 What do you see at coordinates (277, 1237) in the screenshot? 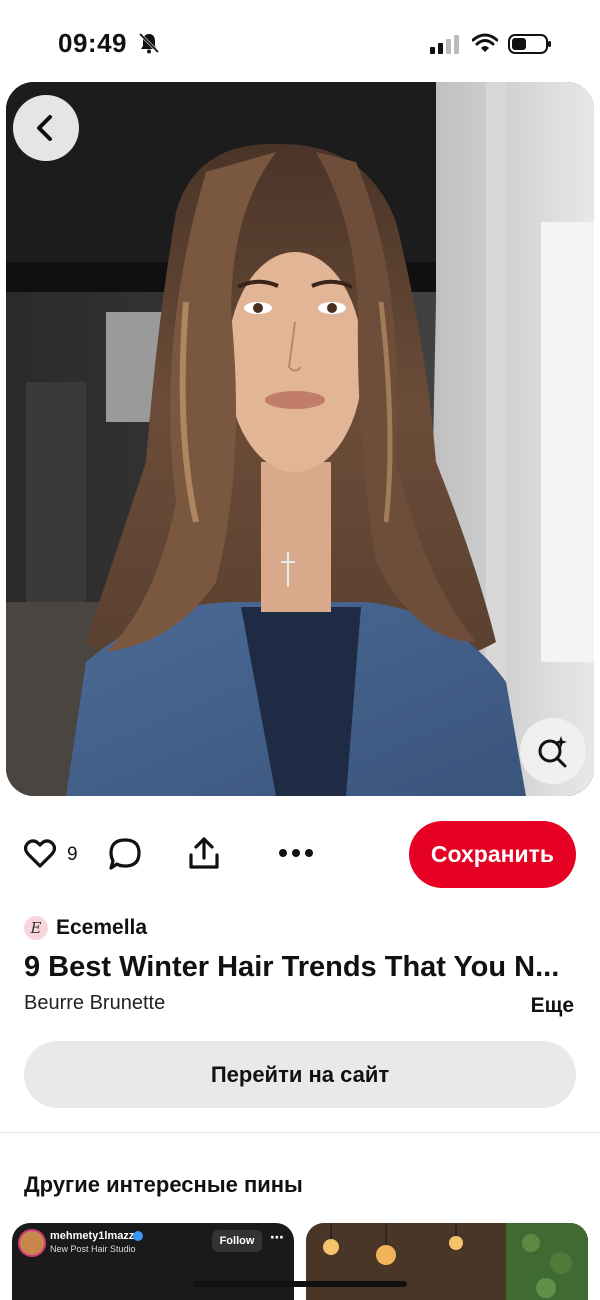
I see `more-options-icon: ⋯` at bounding box center [277, 1237].